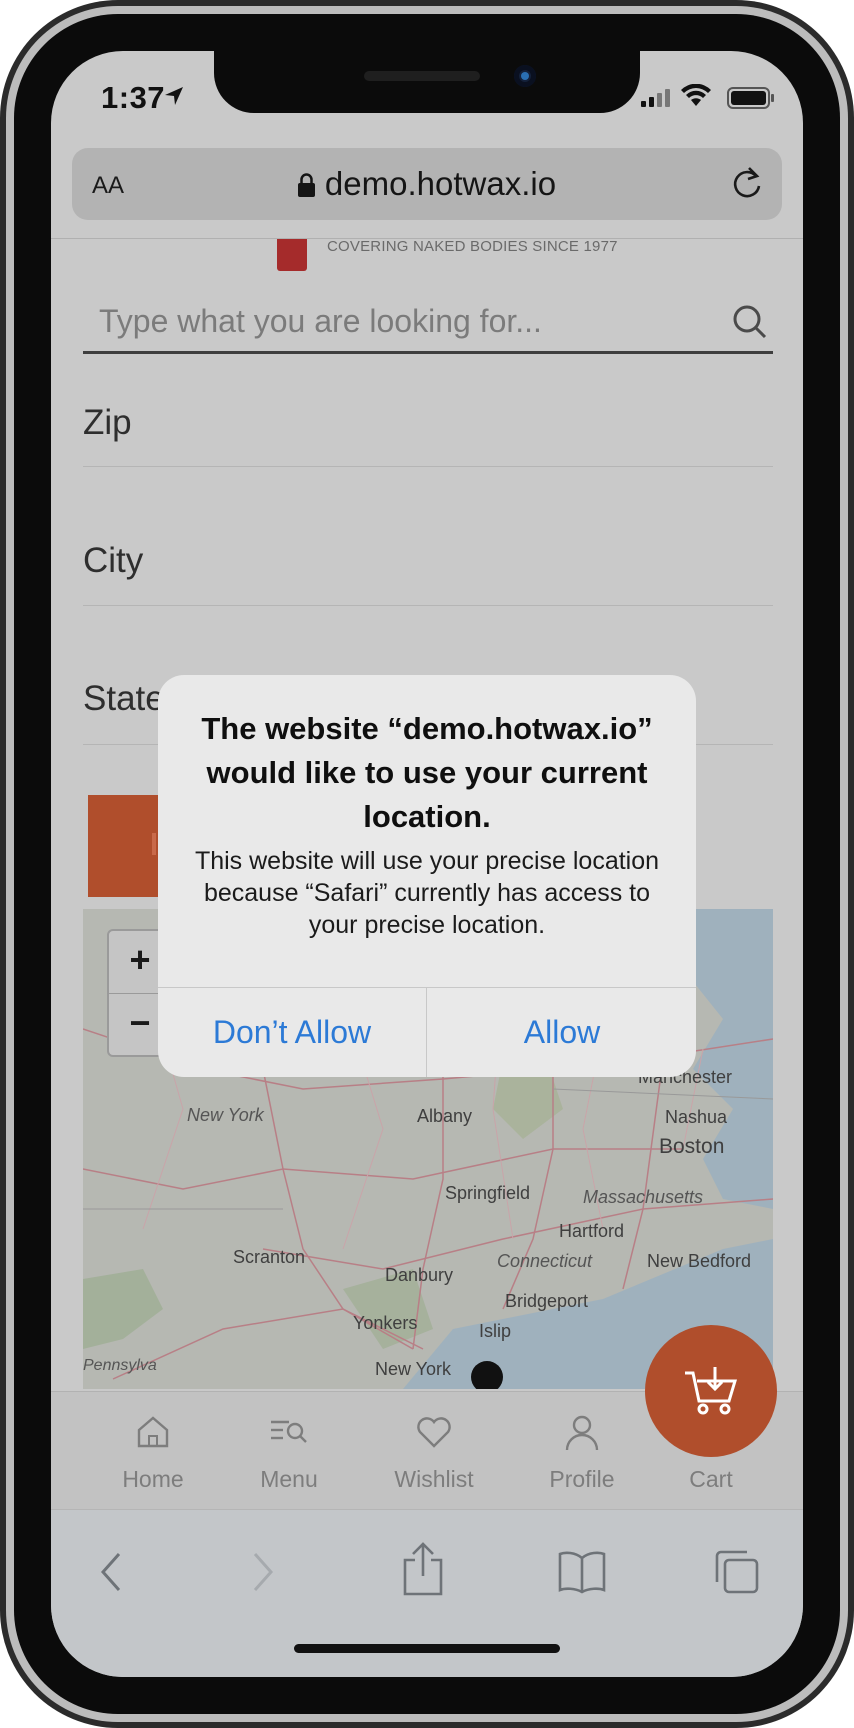 The image size is (854, 1728). I want to click on tab-profile: Profile, so click(582, 1451).